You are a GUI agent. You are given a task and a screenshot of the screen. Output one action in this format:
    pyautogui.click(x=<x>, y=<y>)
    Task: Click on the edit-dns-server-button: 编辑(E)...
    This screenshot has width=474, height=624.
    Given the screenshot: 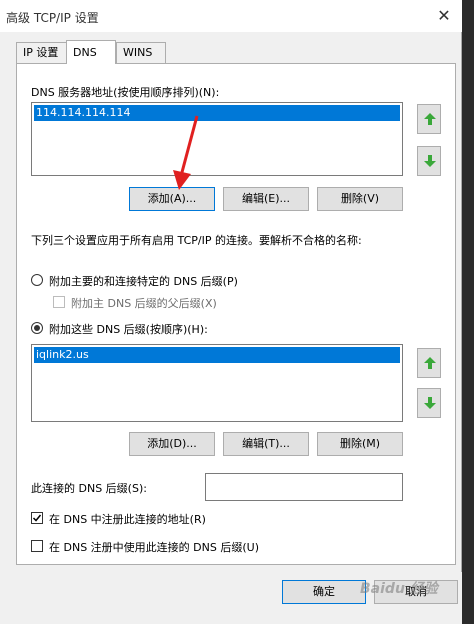 What is the action you would take?
    pyautogui.click(x=266, y=199)
    